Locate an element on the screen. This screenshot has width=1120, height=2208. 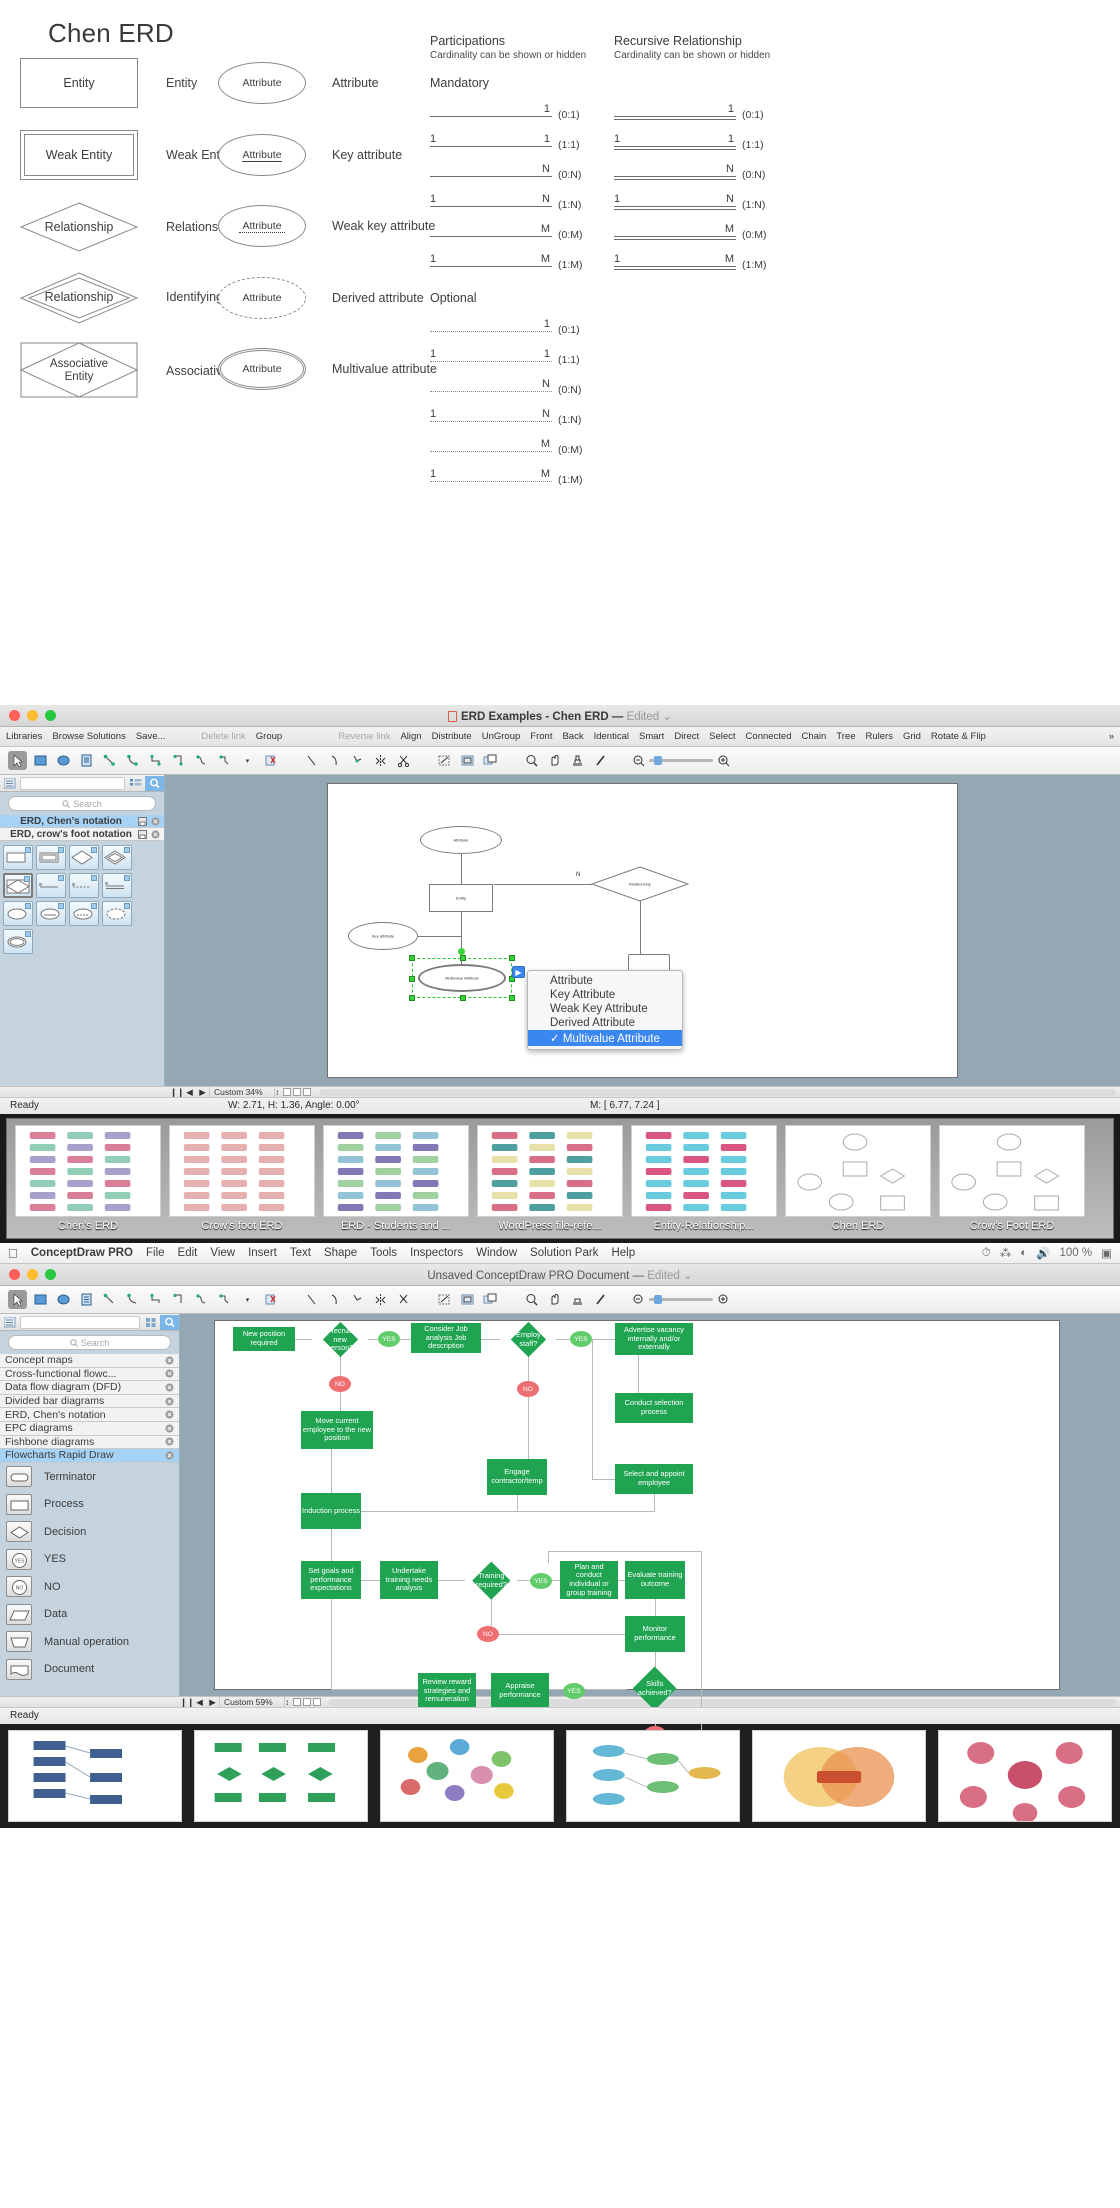
cmd-align: Align is located at coordinates (410, 736).